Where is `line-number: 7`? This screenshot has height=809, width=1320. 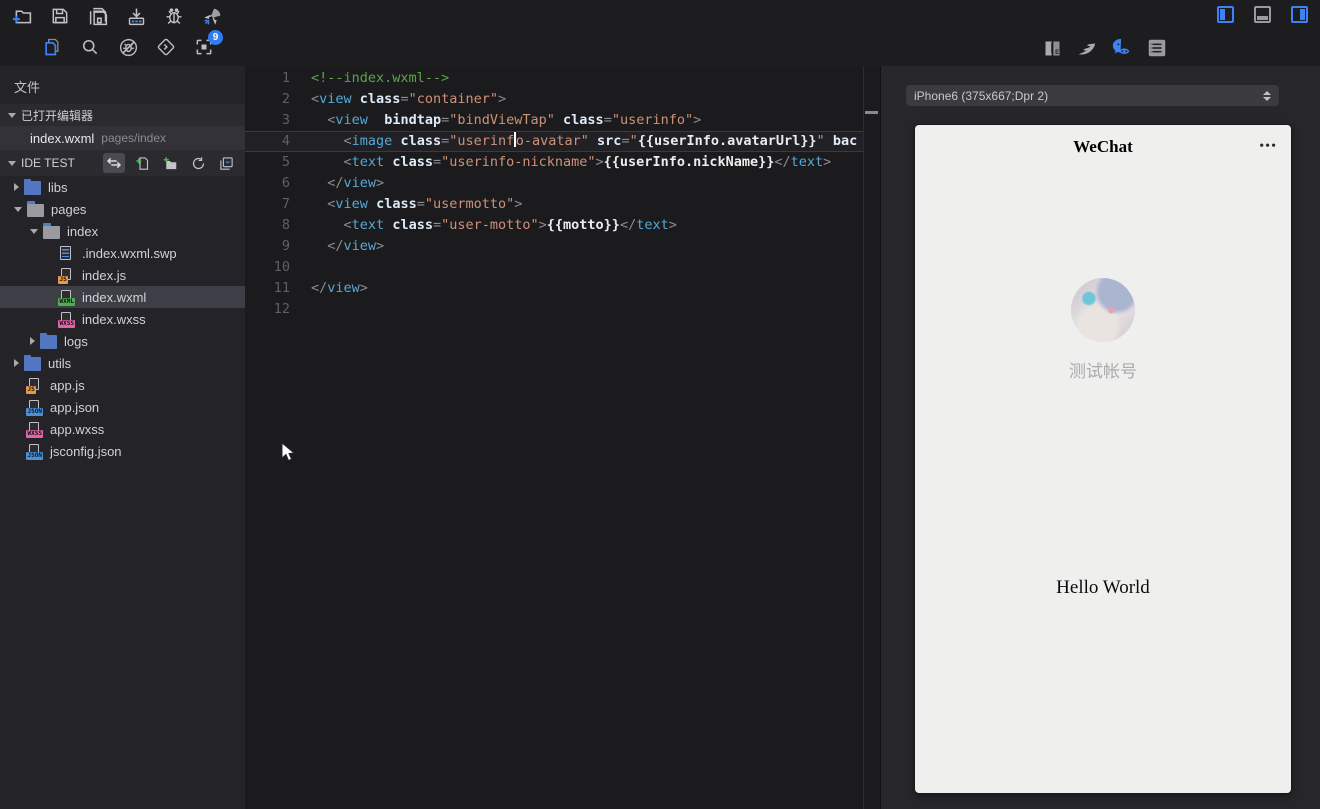
line-number: 7 is located at coordinates (285, 204).